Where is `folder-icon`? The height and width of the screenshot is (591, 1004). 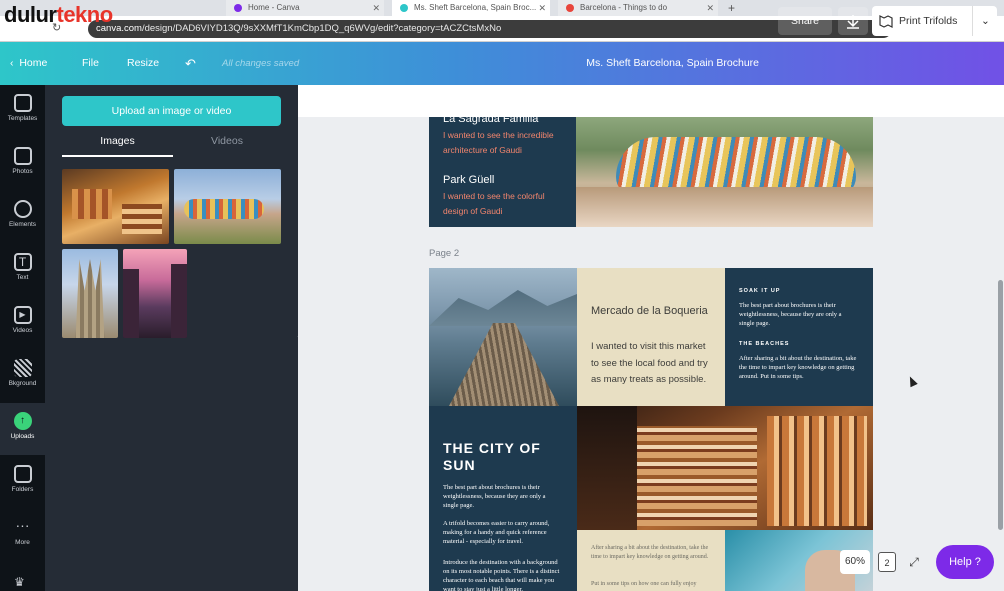 folder-icon is located at coordinates (22, 474).